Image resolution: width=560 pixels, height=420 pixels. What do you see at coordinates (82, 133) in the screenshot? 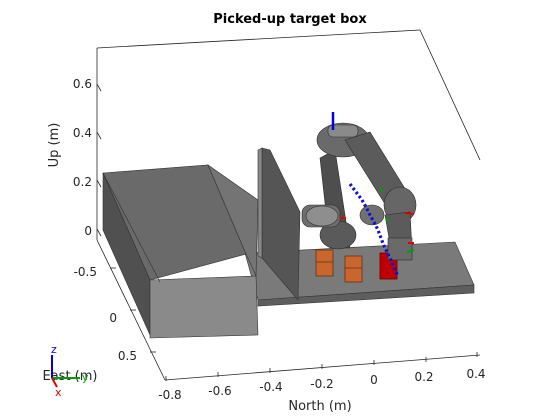
I see `z-tick-label: 0.4` at bounding box center [82, 133].